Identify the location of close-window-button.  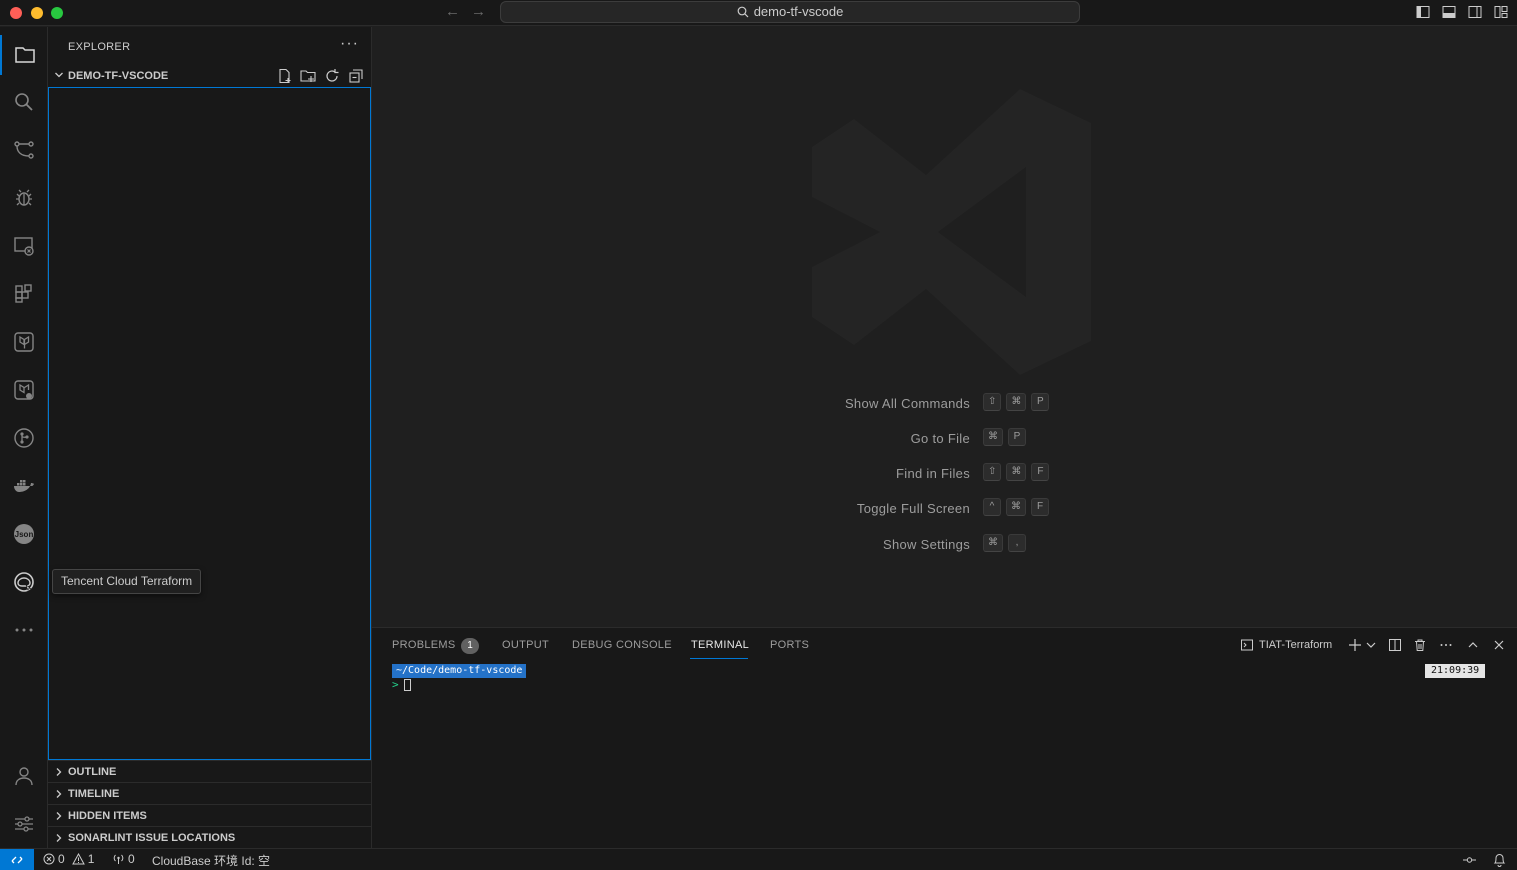
(16, 13).